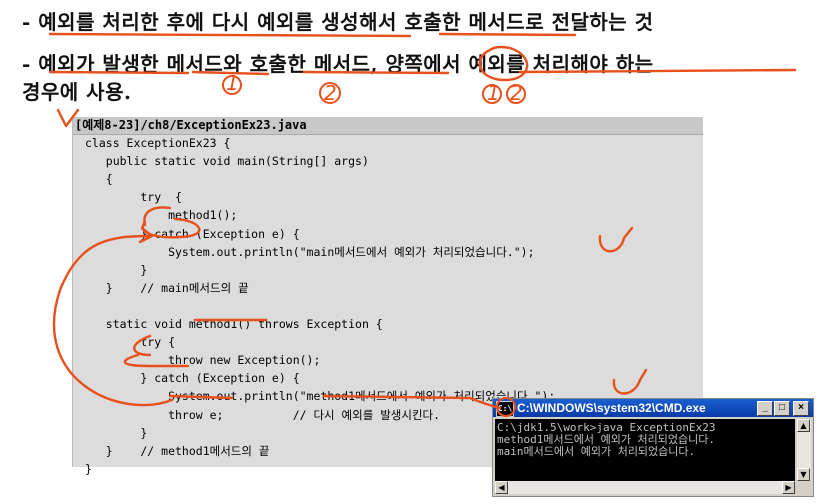 Image resolution: width=823 pixels, height=504 pixels. What do you see at coordinates (113, 320) in the screenshot?
I see `return-arrow` at bounding box center [113, 320].